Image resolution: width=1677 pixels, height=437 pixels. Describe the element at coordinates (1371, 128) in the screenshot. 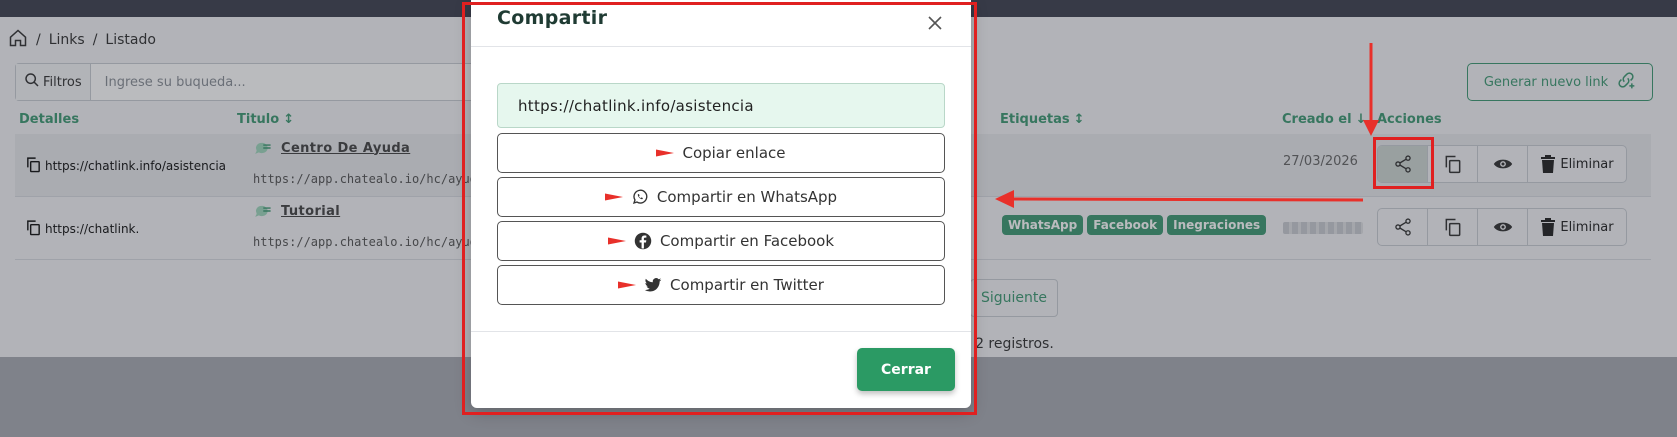

I see `annotation-arrowhead-down` at that location.